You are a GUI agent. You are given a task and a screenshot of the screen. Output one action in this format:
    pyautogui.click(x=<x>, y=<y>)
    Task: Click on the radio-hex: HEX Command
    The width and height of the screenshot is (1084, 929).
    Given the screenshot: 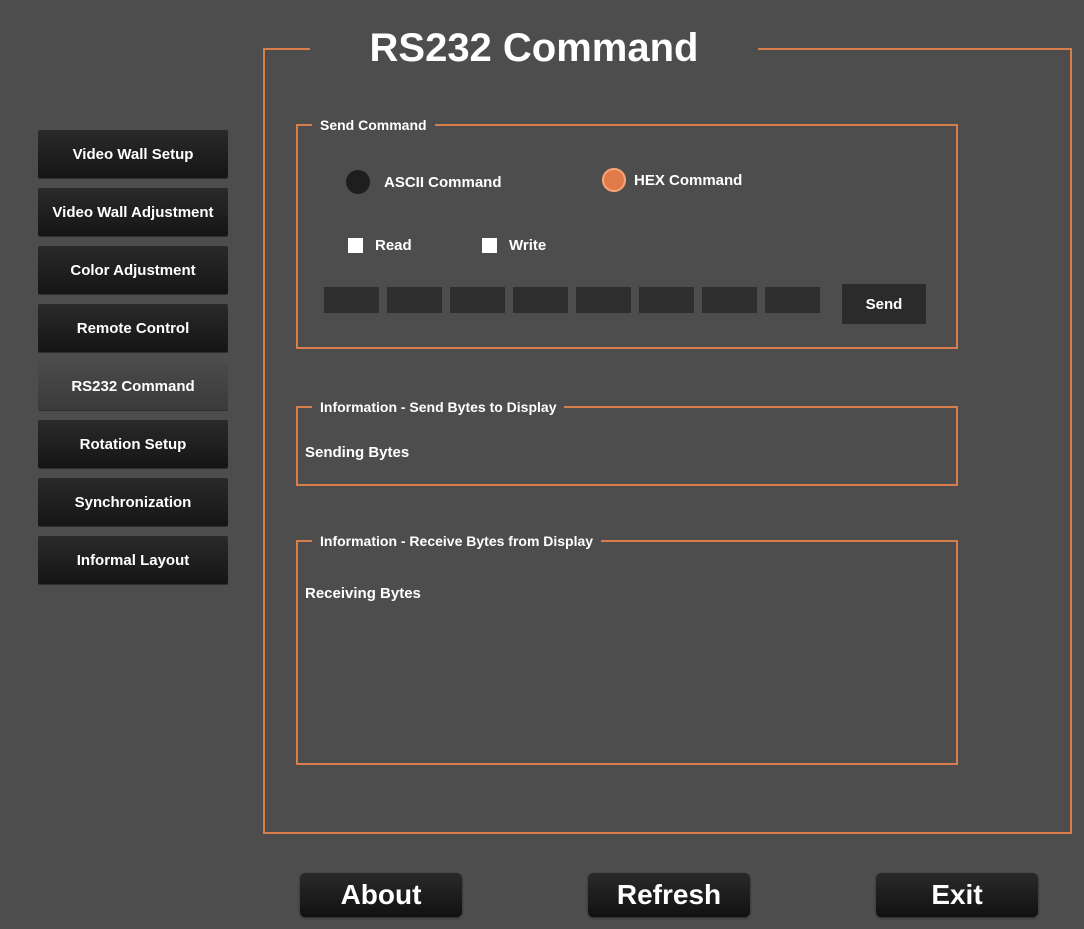 What is the action you would take?
    pyautogui.click(x=672, y=180)
    